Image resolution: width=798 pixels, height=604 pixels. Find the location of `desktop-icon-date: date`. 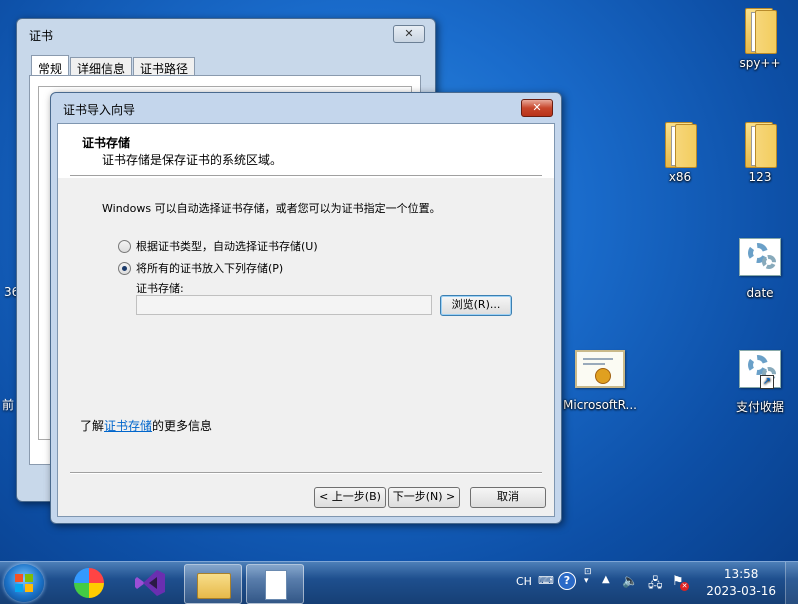

desktop-icon-date: date is located at coordinates (759, 269).